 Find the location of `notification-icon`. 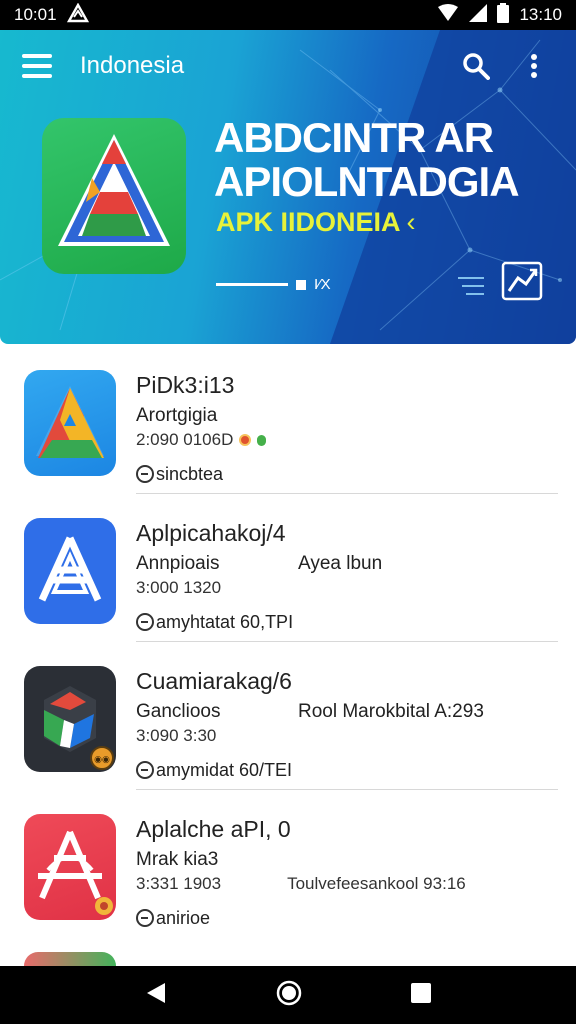

notification-icon is located at coordinates (77, 15).